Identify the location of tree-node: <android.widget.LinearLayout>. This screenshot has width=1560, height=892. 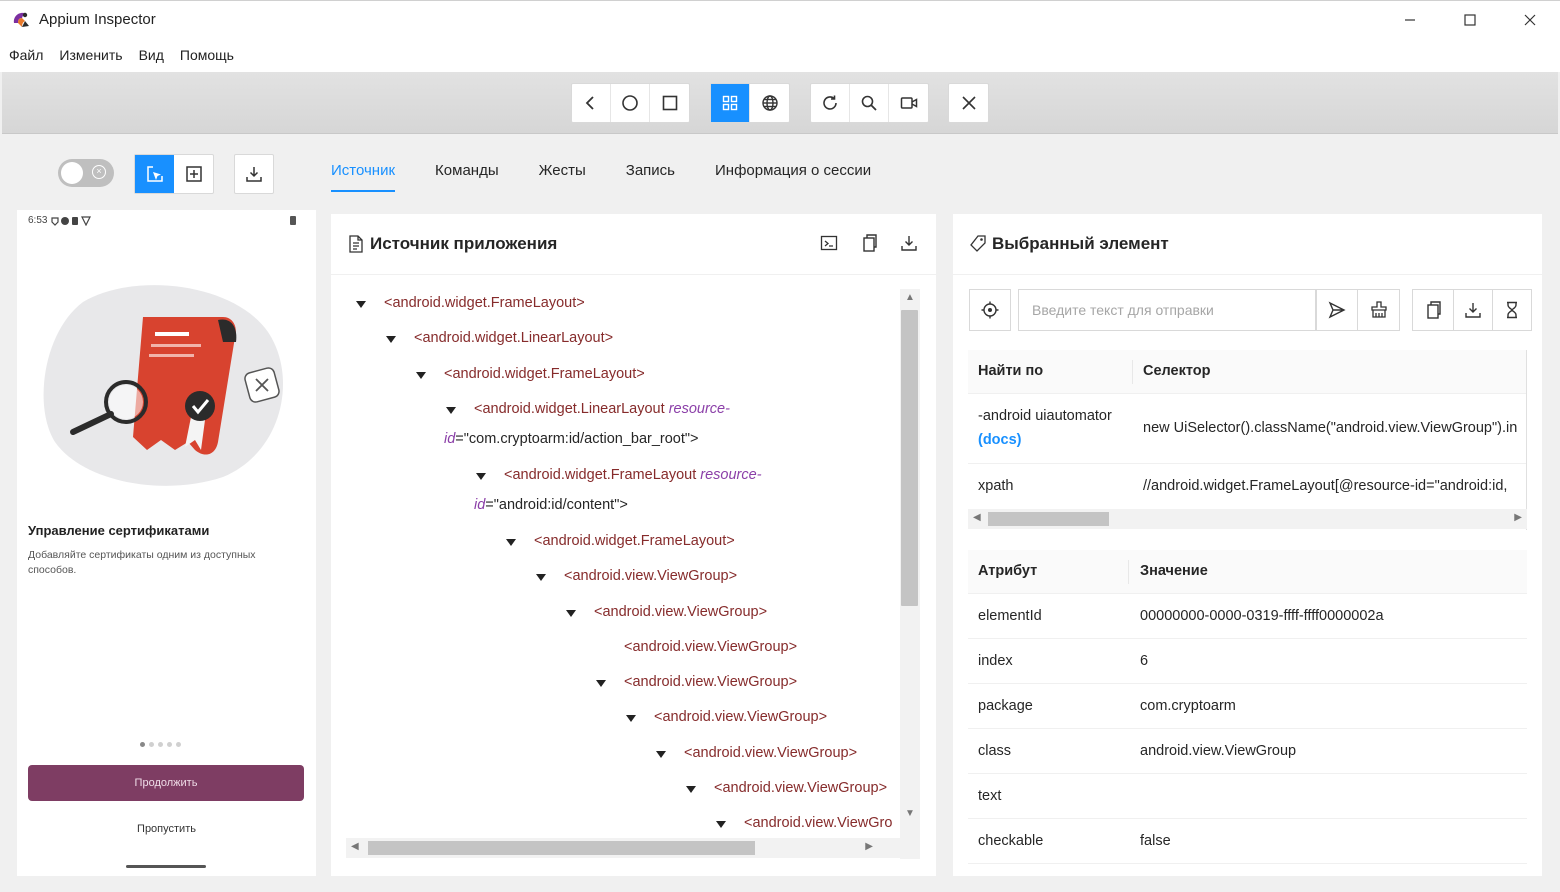
(513, 338).